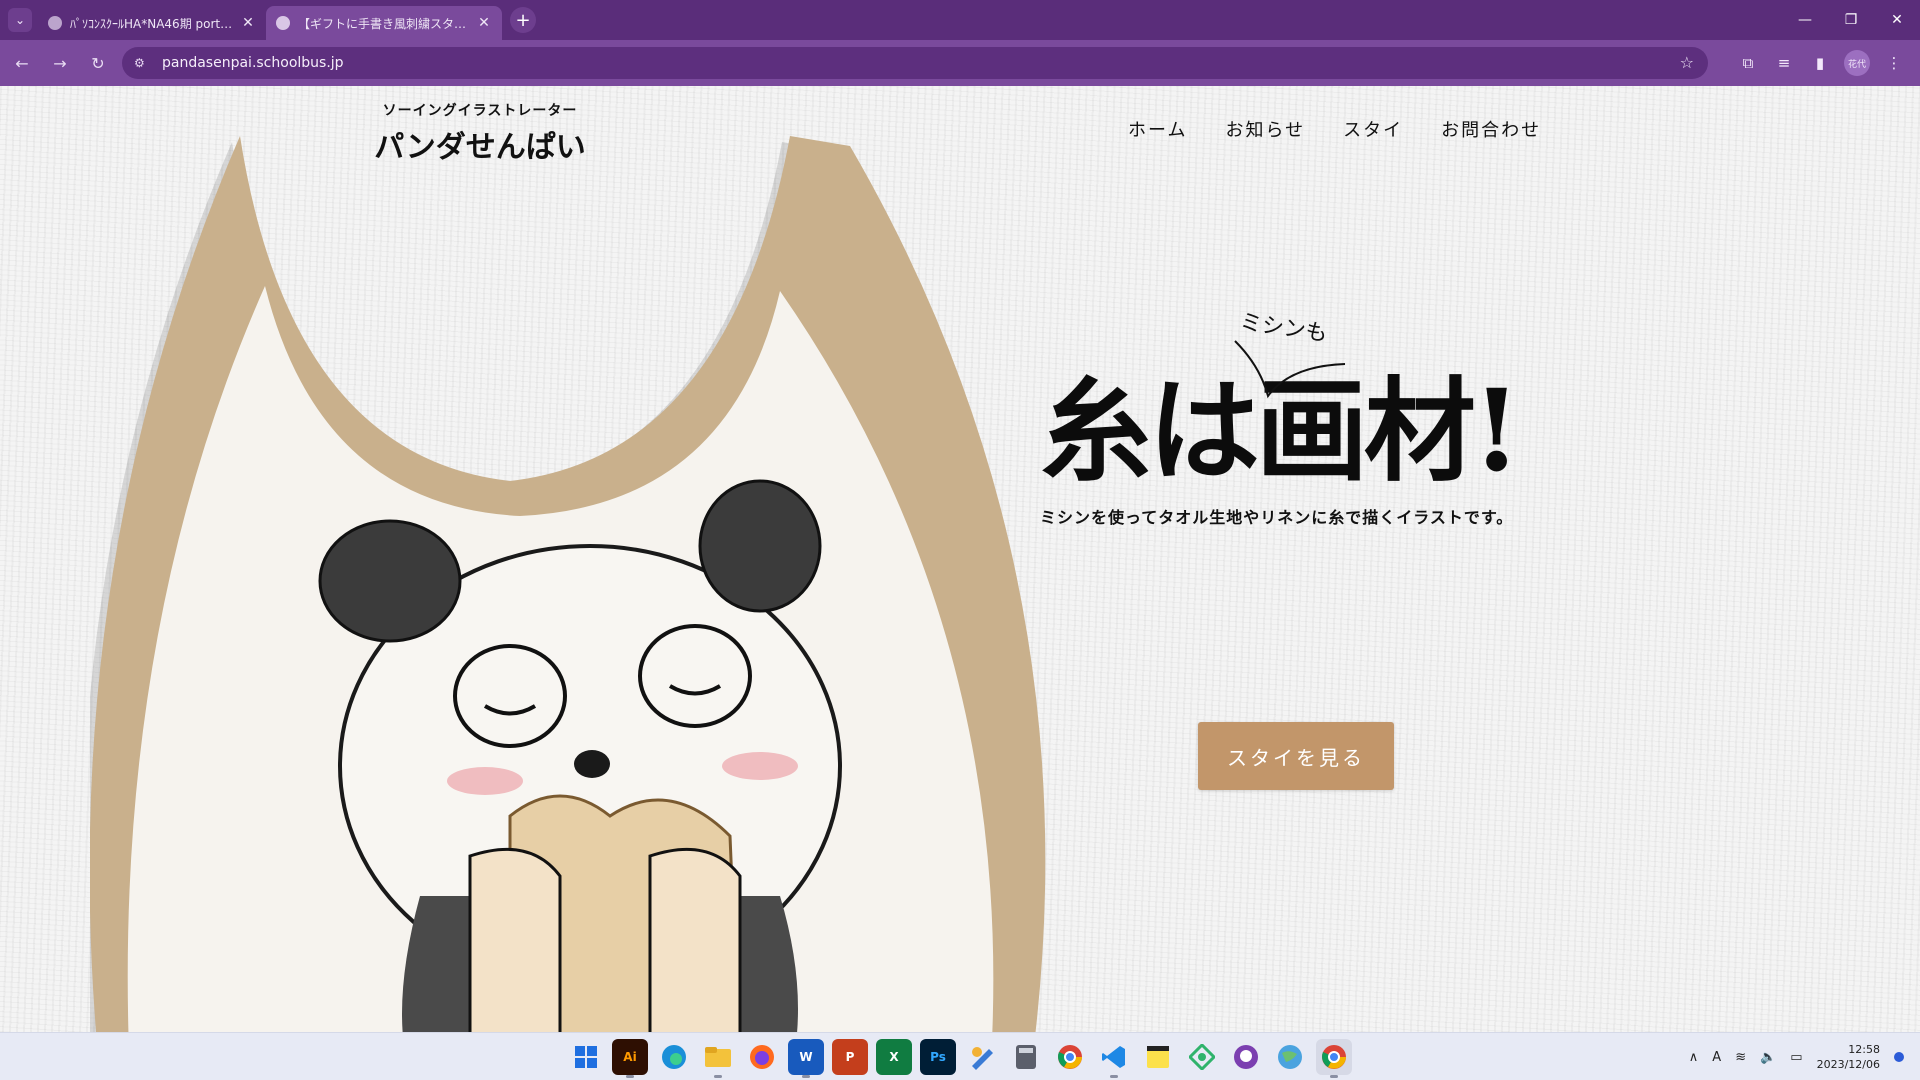 This screenshot has width=1920, height=1080. I want to click on tab-pandasenpai: 【ギフトに手書き風刺繍スタイはいかが ✕, so click(384, 23).